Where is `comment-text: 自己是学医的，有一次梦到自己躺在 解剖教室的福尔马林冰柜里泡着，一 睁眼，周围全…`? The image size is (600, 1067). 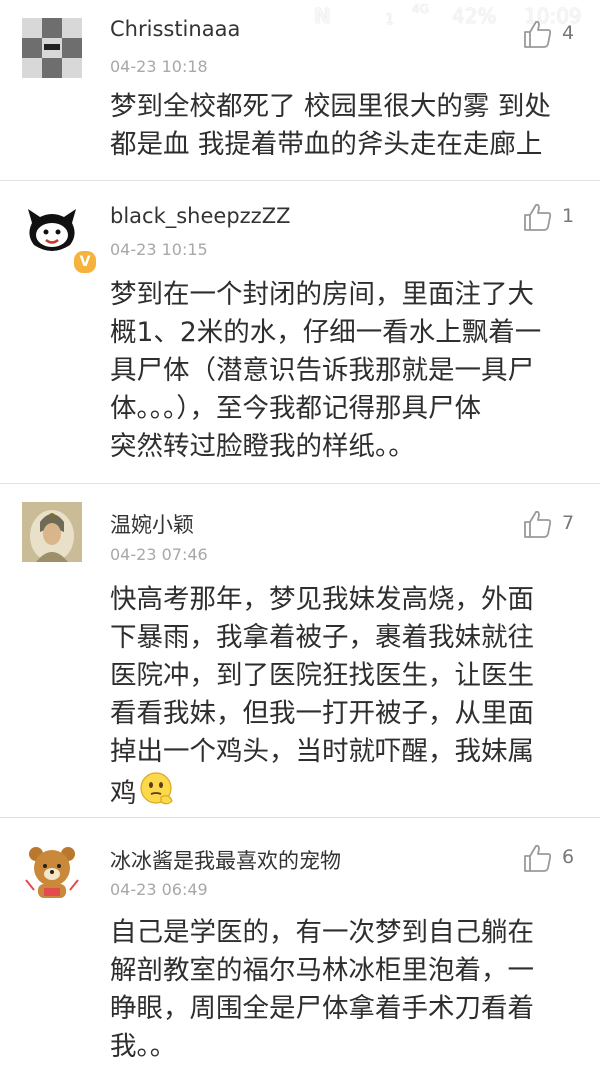 comment-text: 自己是学医的，有一次梦到自己躺在 解剖教室的福尔马林冰柜里泡着，一 睁眼，周围全… is located at coordinates (345, 990).